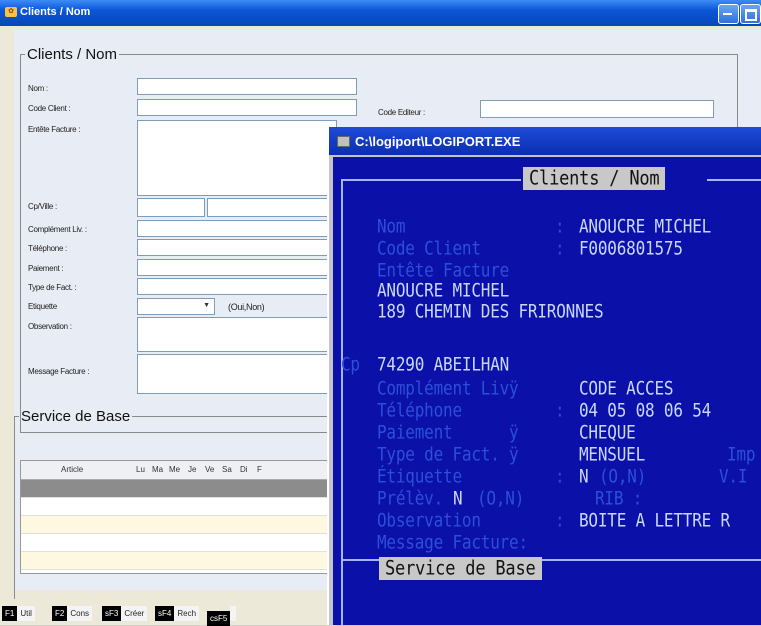 The image size is (761, 626). I want to click on dos-paie-value: CHEQUE, so click(607, 432).